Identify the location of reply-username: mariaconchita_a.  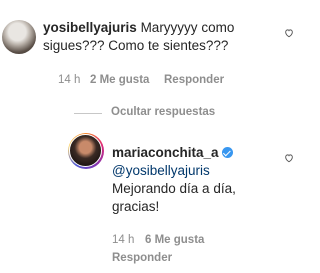
(165, 152).